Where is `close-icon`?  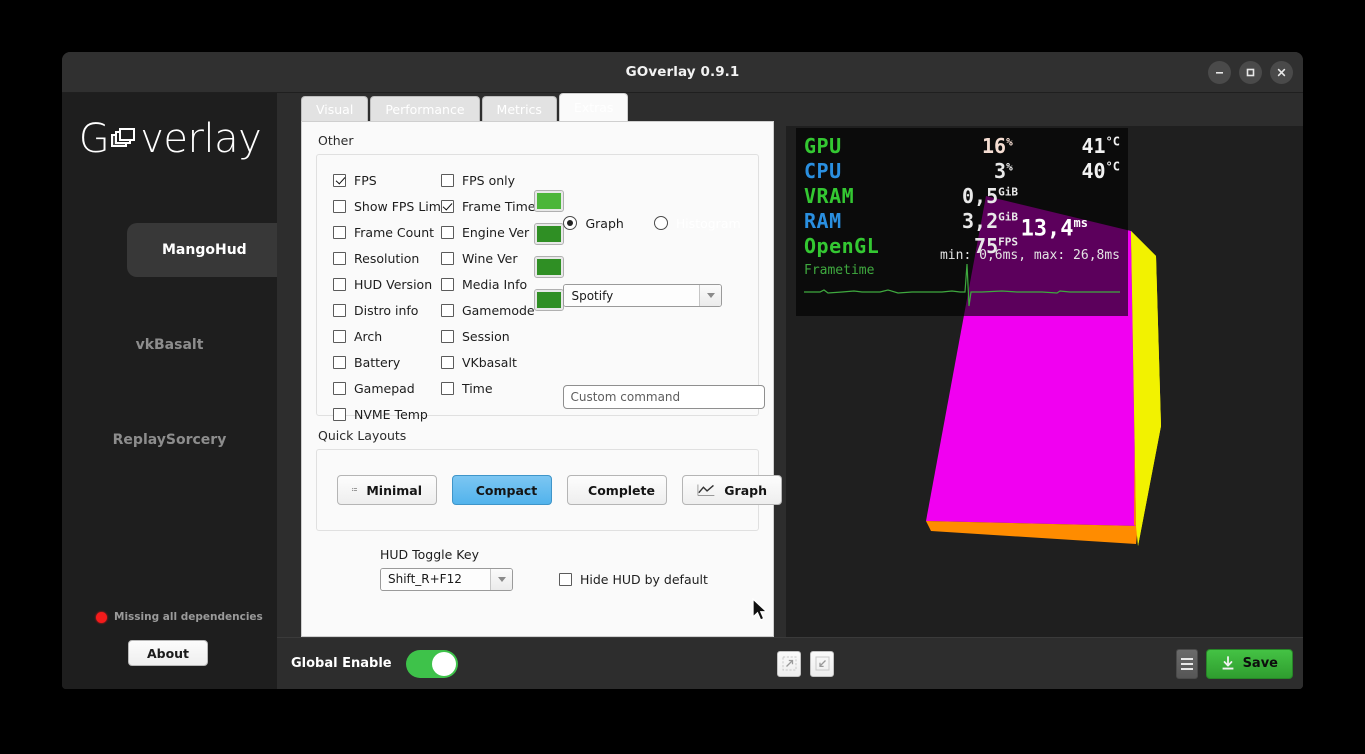
close-icon is located at coordinates (1281, 72).